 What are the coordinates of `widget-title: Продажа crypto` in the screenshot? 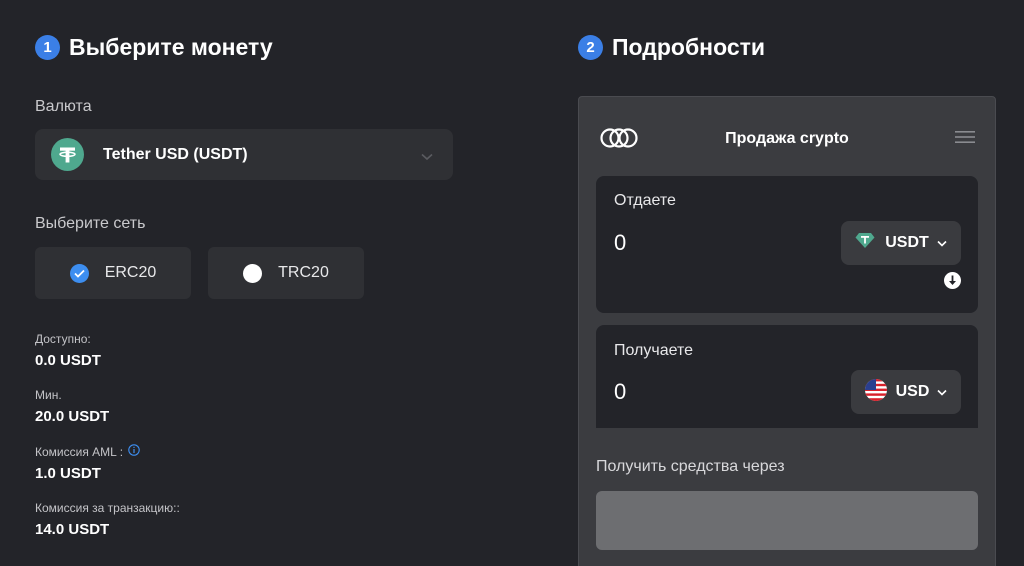 It's located at (787, 138).